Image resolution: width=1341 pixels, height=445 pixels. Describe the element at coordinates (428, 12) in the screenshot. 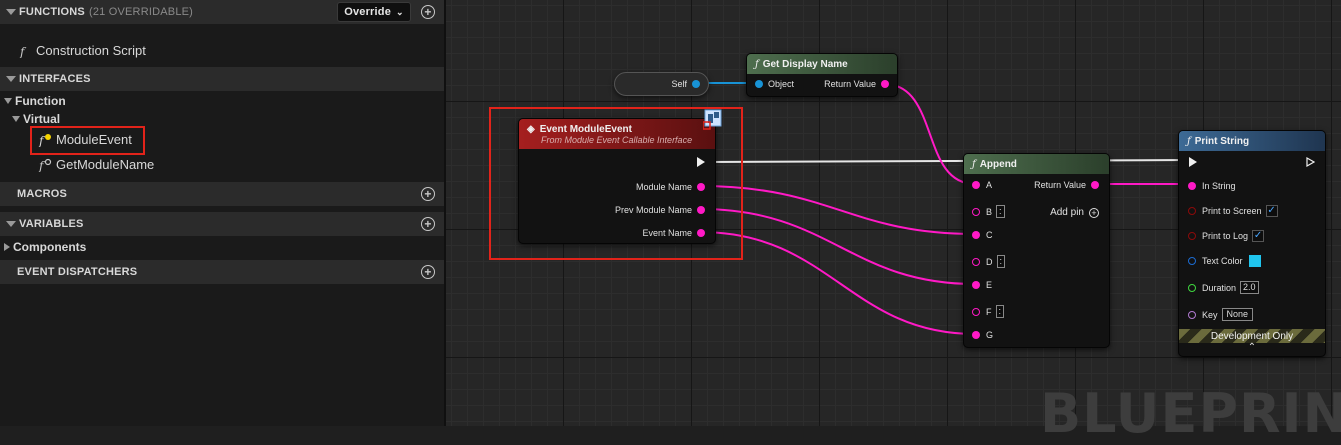

I see `add-function-icon: +` at that location.